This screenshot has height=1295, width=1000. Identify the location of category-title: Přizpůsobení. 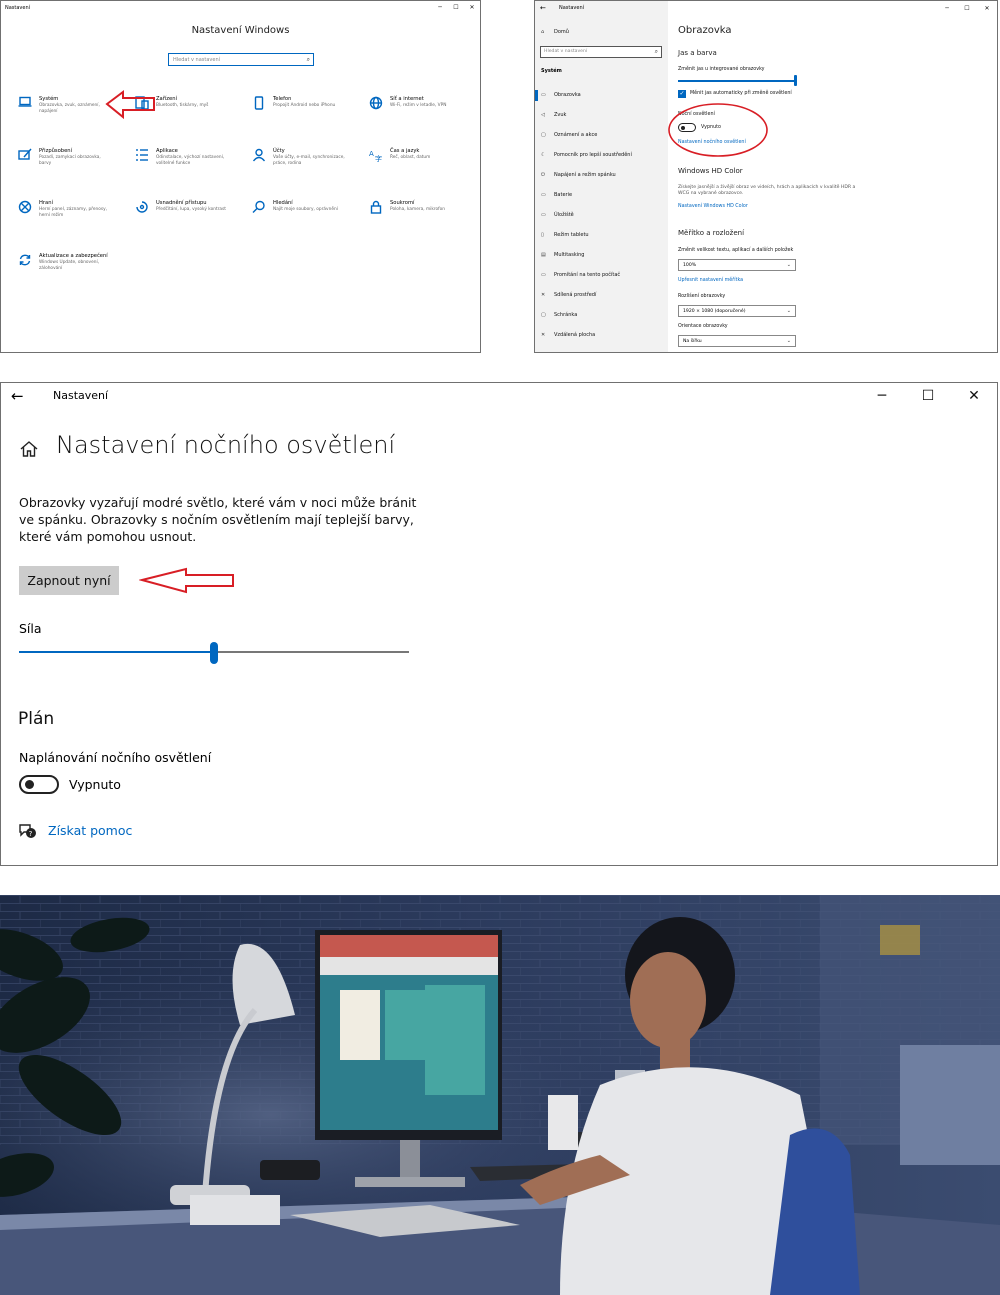
(56, 151).